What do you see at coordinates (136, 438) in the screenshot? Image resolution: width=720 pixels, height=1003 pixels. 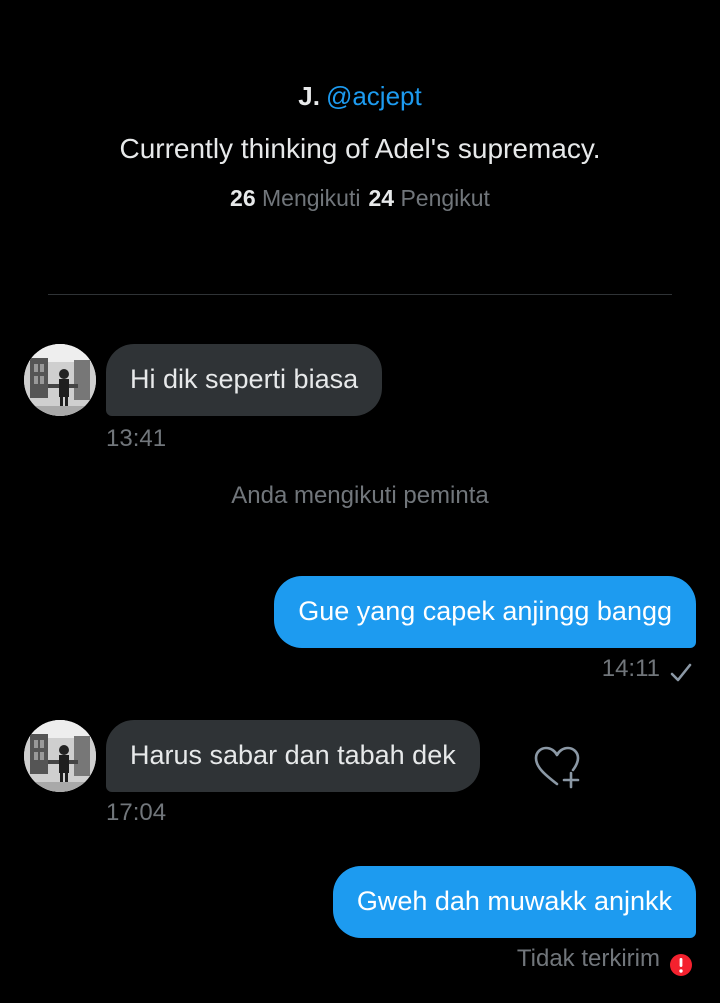 I see `message-timestamp: 13:41` at bounding box center [136, 438].